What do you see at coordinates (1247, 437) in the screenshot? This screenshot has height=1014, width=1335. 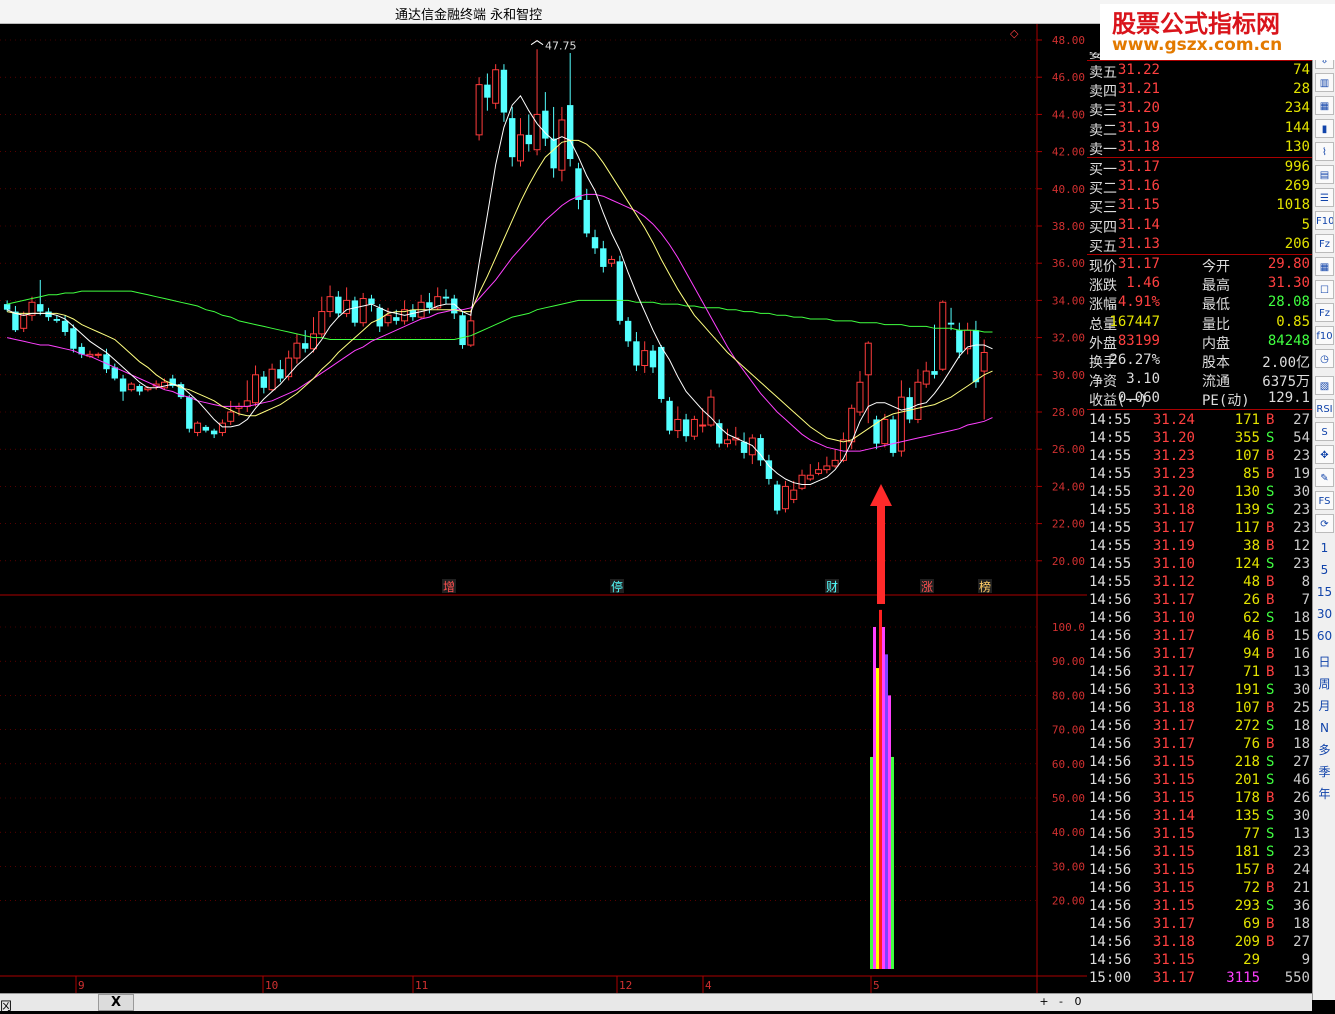 I see `tick-volume: 355` at bounding box center [1247, 437].